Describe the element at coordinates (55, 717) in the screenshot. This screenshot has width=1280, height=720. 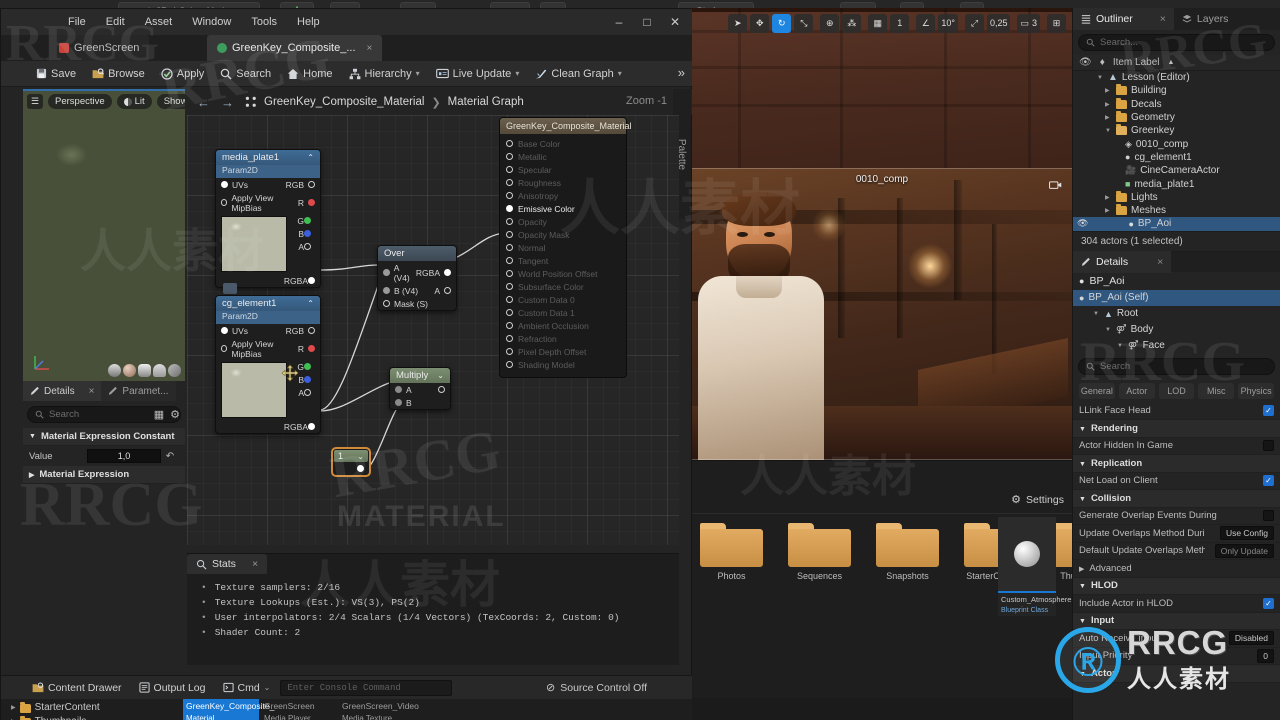
I see `tree-item-thumbnails: ▶ Thumbnails` at that location.